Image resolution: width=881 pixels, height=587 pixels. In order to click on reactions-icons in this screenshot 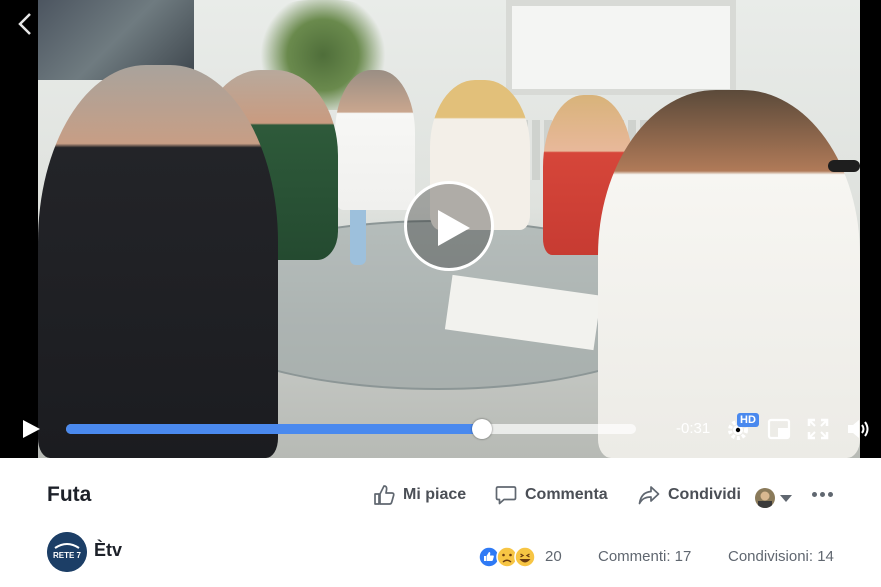, I will do `click(510, 557)`.